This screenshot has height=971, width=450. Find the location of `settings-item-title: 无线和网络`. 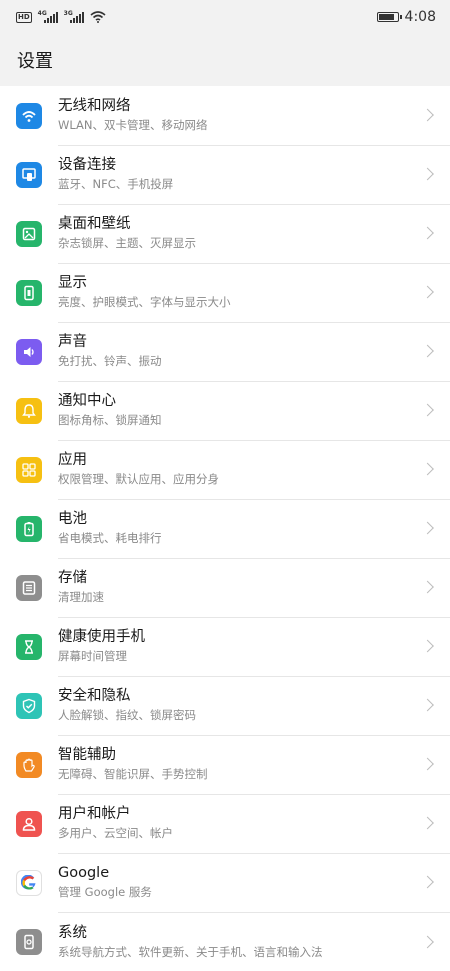

settings-item-title: 无线和网络 is located at coordinates (94, 106).